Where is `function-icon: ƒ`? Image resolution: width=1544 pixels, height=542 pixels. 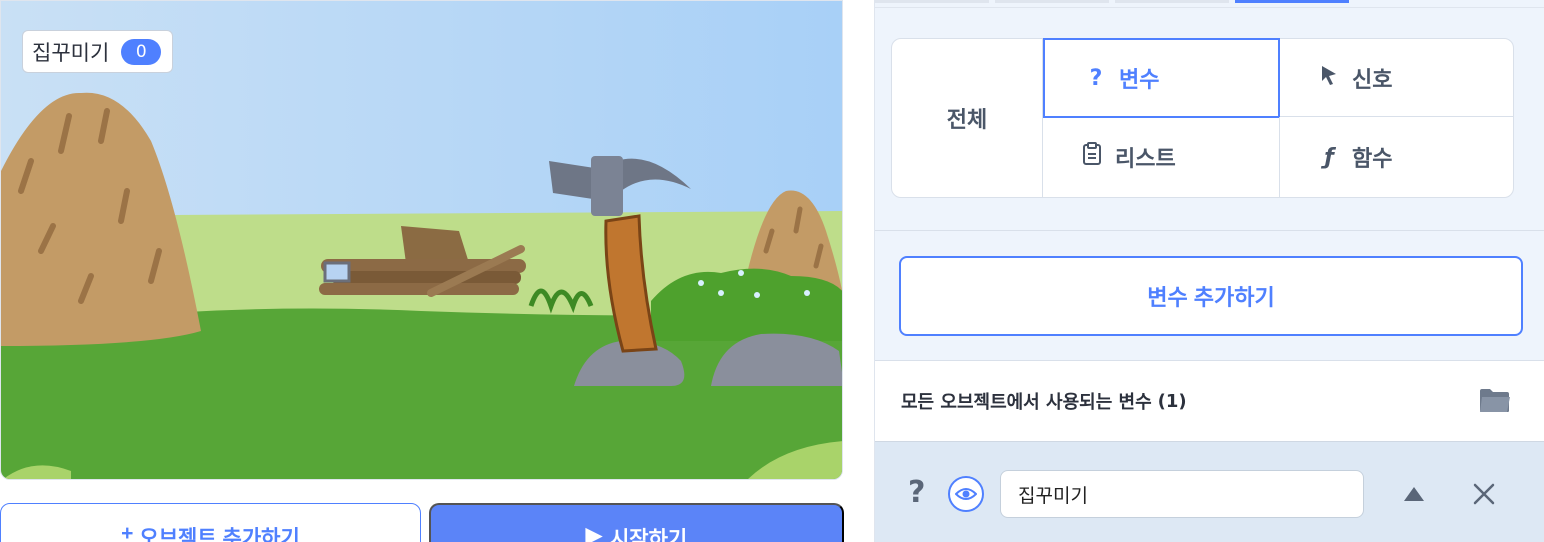 function-icon: ƒ is located at coordinates (1329, 157).